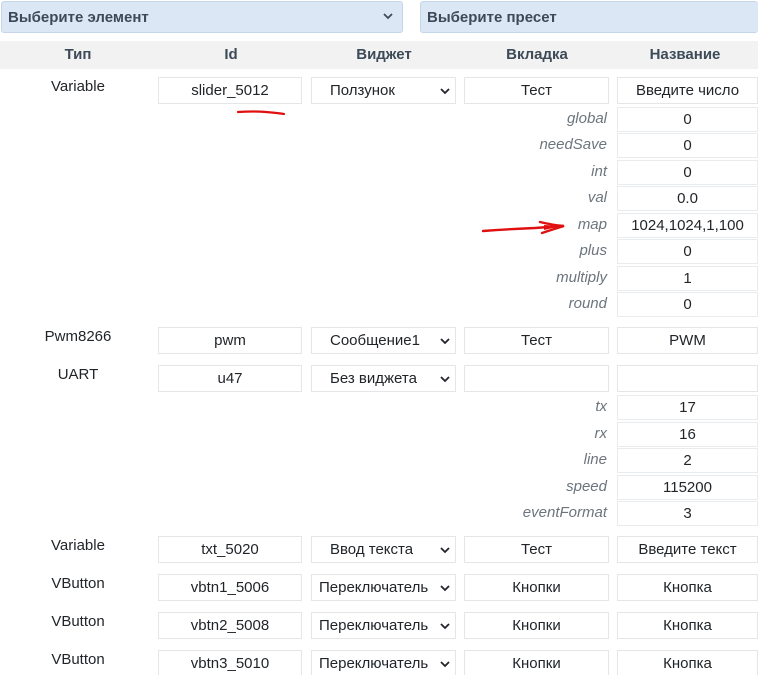 The height and width of the screenshot is (675, 758). Describe the element at coordinates (687, 513) in the screenshot. I see `param-input: 3` at that location.